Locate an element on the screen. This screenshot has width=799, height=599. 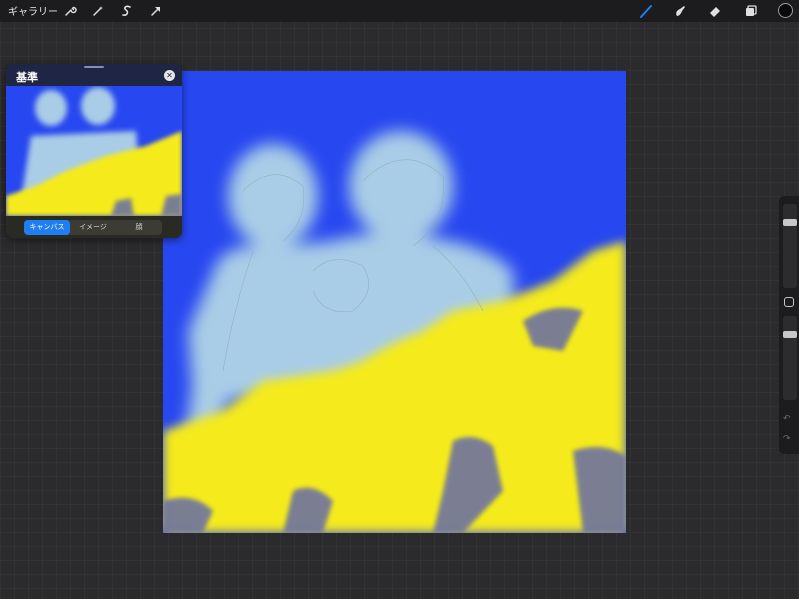
reference-window: 基準 ✕ キャンバス イメージ 顔 is located at coordinates (94, 151).